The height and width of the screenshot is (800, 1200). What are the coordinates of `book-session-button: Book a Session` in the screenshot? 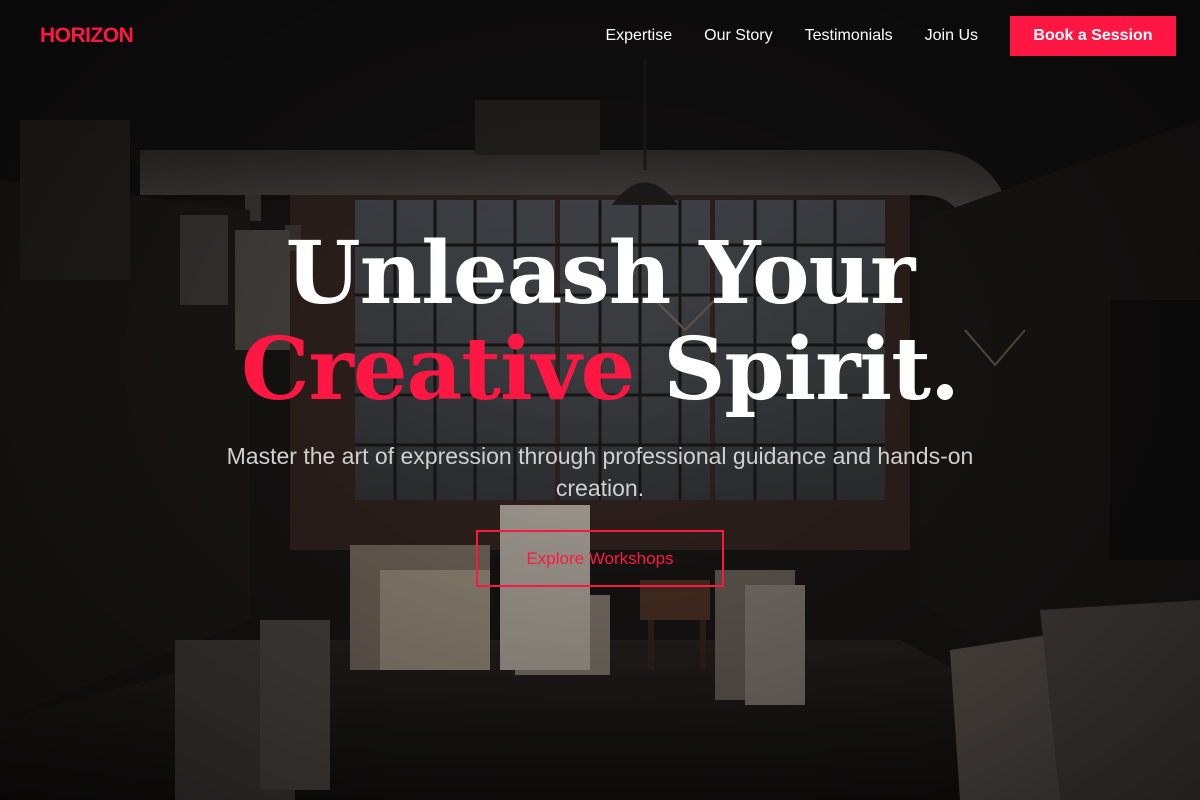 It's located at (1093, 36).